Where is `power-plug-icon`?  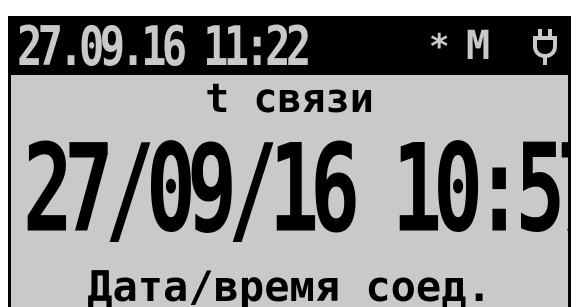
power-plug-icon is located at coordinates (545, 47).